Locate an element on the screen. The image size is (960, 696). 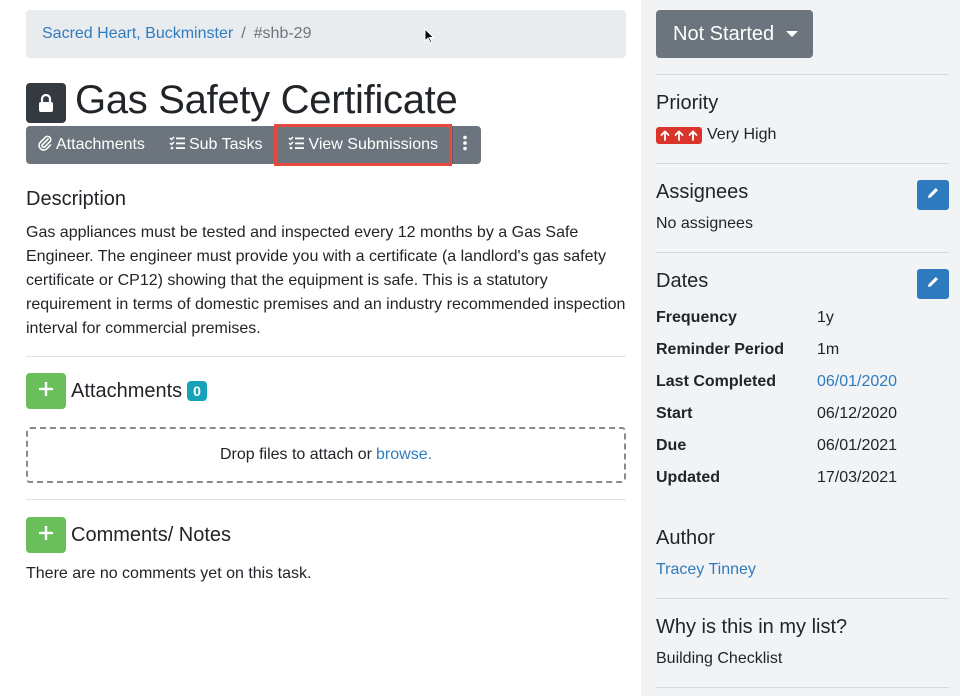
kebab-icon is located at coordinates (467, 145).